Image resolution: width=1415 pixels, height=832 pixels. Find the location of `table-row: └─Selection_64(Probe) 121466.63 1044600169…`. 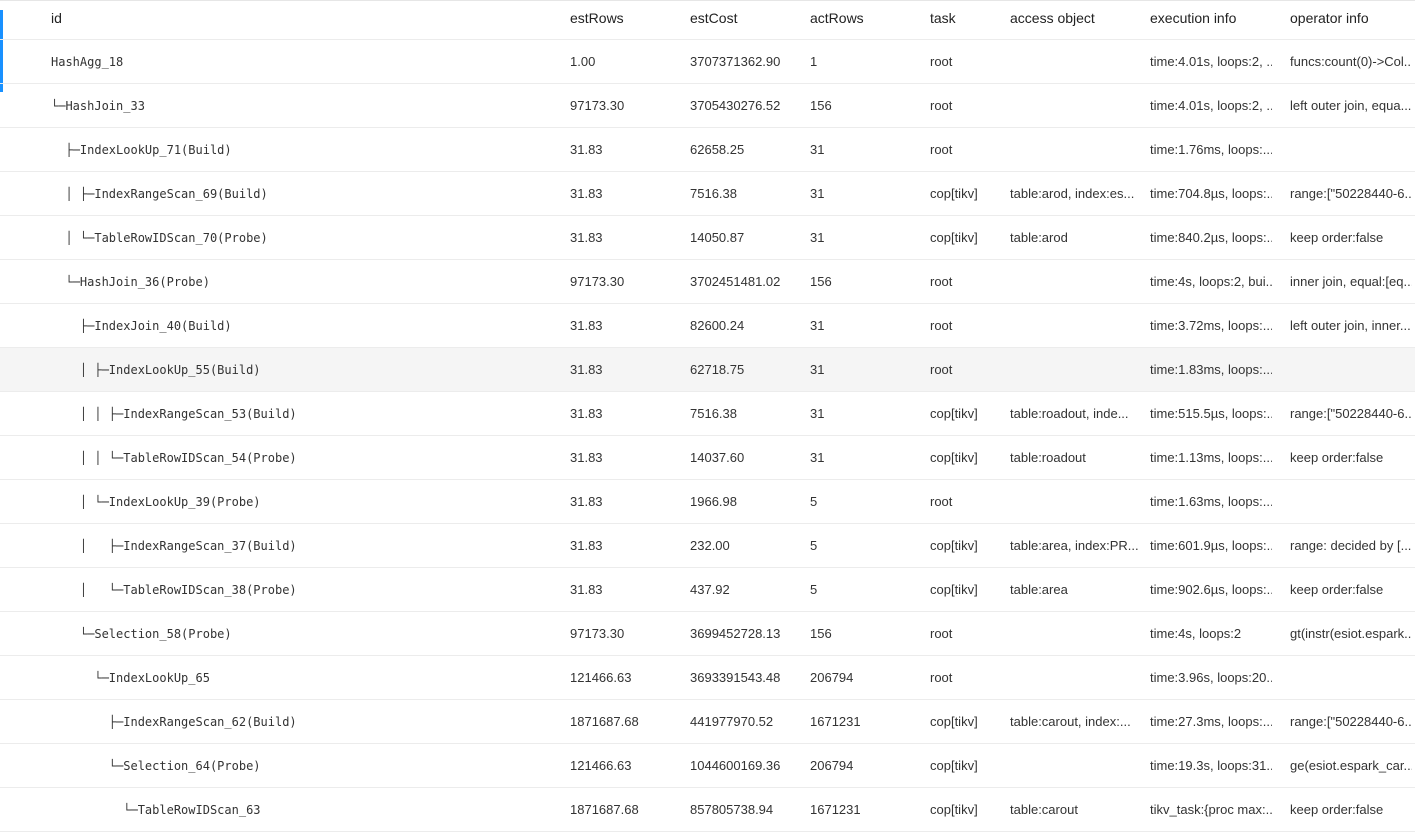

table-row: └─Selection_64(Probe) 121466.63 1044600169… is located at coordinates (707, 766).